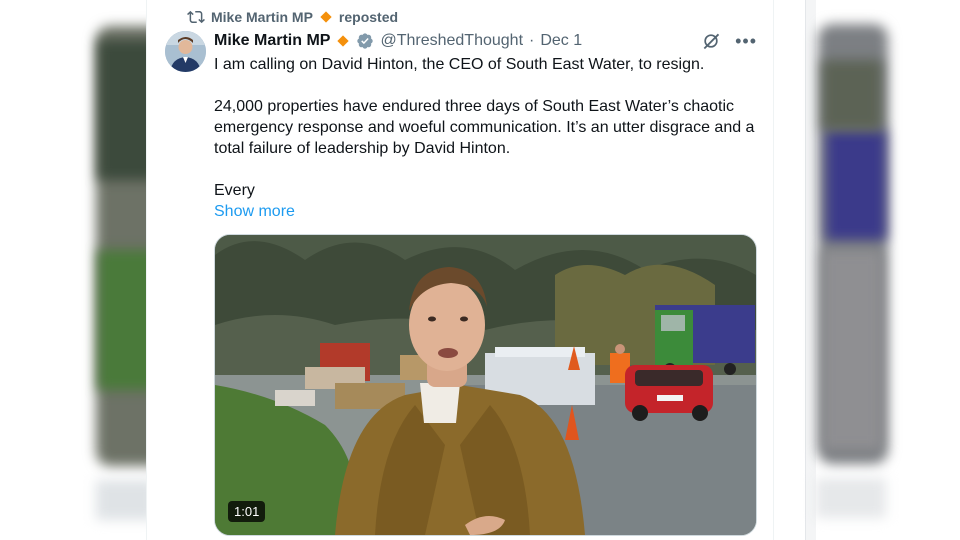  I want to click on grok-icon, so click(711, 41).